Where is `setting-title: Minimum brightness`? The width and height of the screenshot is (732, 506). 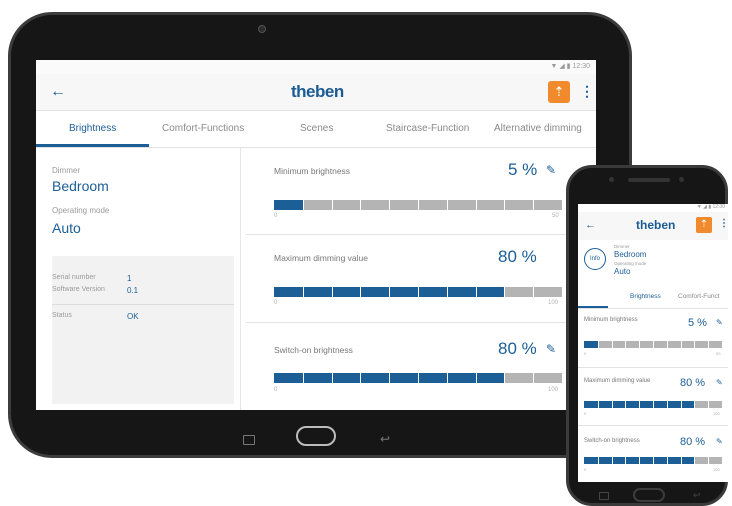 setting-title: Minimum brightness is located at coordinates (312, 171).